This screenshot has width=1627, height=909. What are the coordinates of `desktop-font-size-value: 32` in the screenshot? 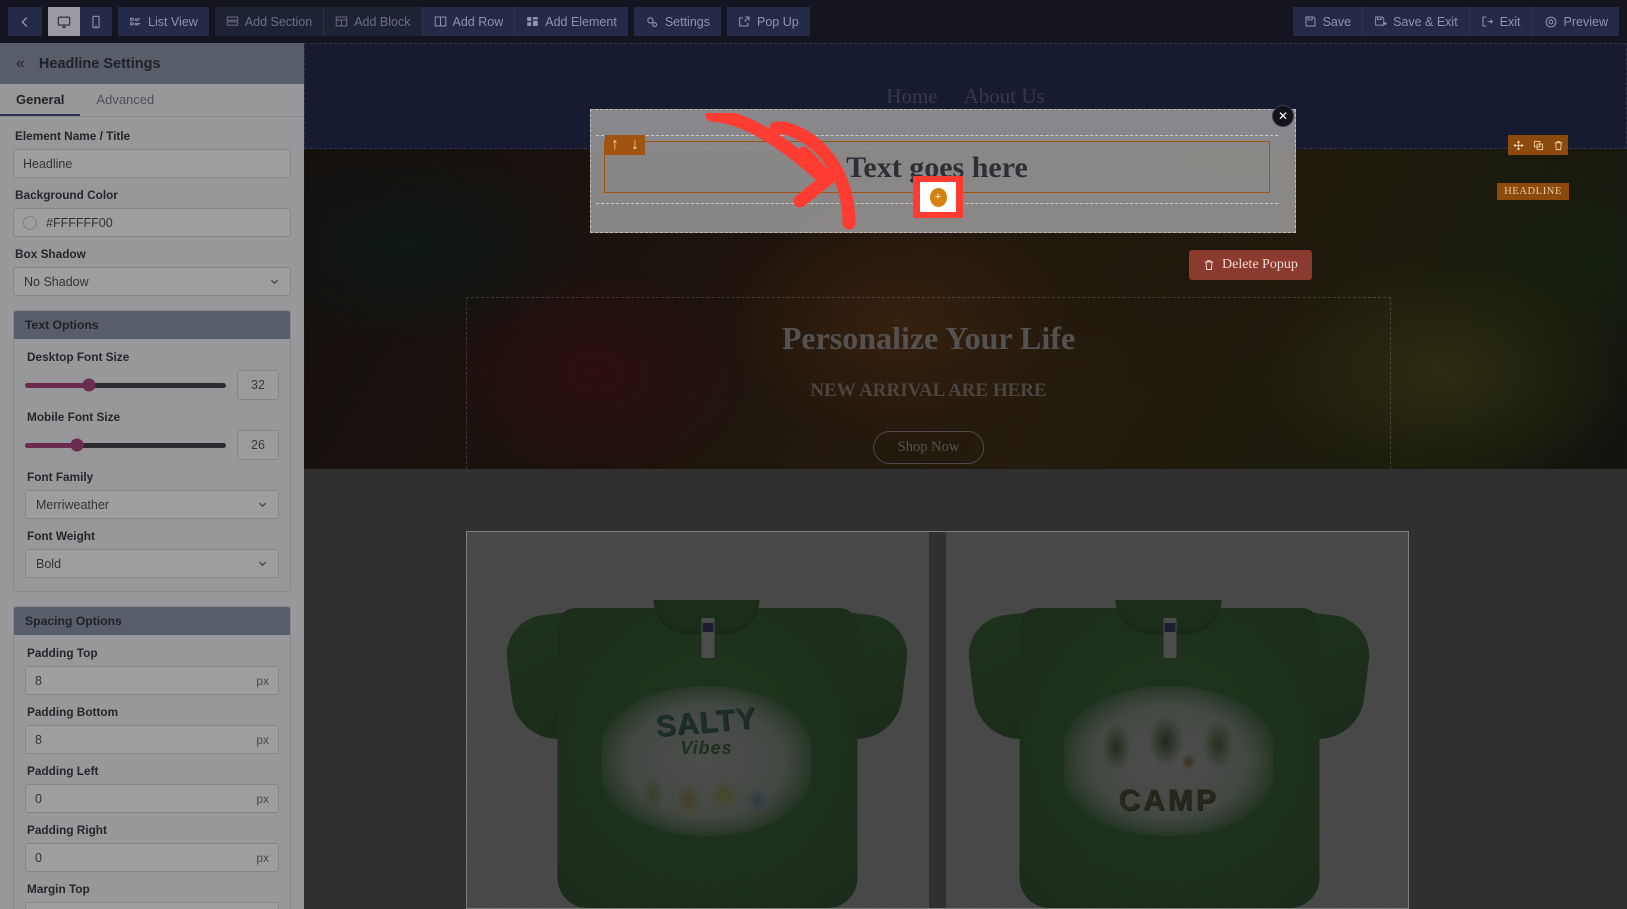 It's located at (258, 385).